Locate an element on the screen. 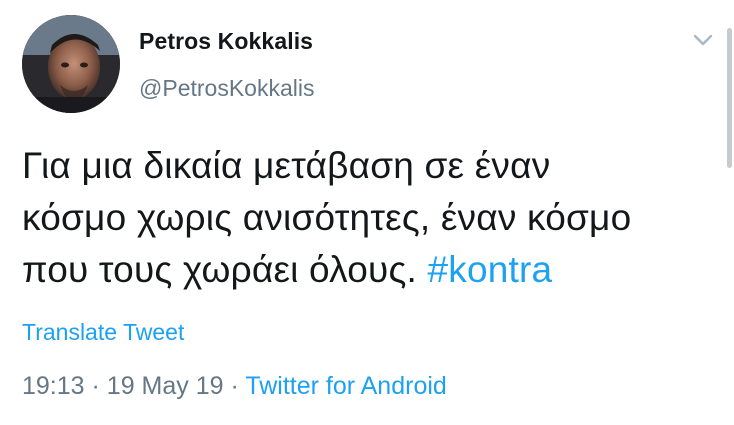 The width and height of the screenshot is (734, 425). scrollbar is located at coordinates (729, 98).